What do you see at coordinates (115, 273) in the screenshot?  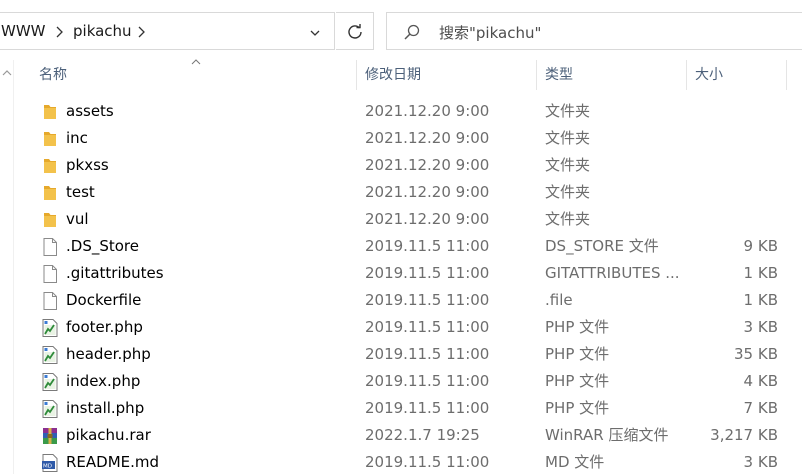 I see `file-name: .gitattributes` at bounding box center [115, 273].